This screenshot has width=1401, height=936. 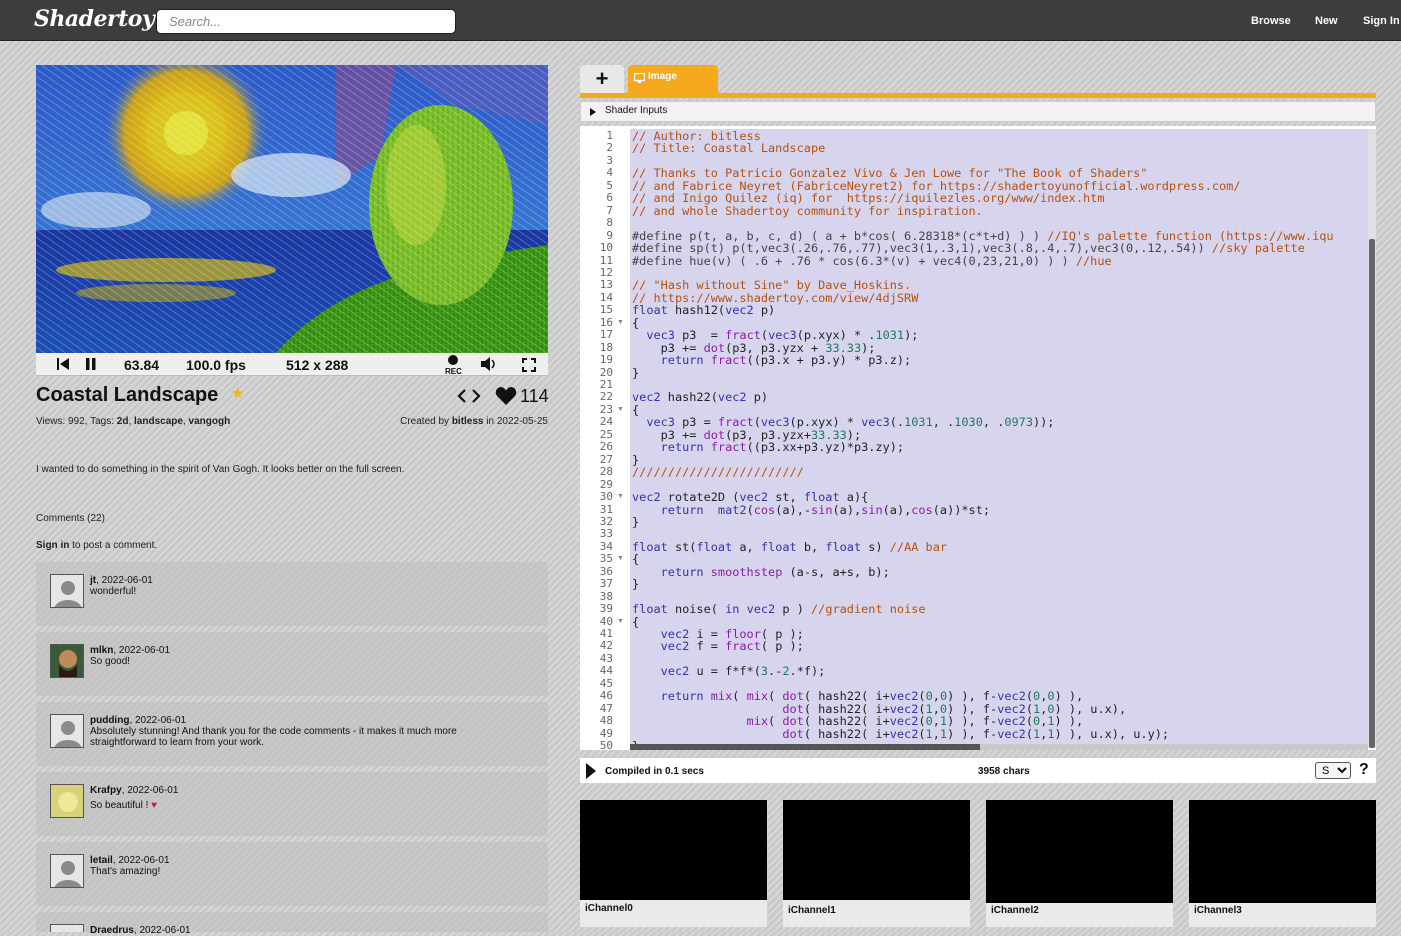 I want to click on signin-suffix: to post a comment., so click(x=115, y=545).